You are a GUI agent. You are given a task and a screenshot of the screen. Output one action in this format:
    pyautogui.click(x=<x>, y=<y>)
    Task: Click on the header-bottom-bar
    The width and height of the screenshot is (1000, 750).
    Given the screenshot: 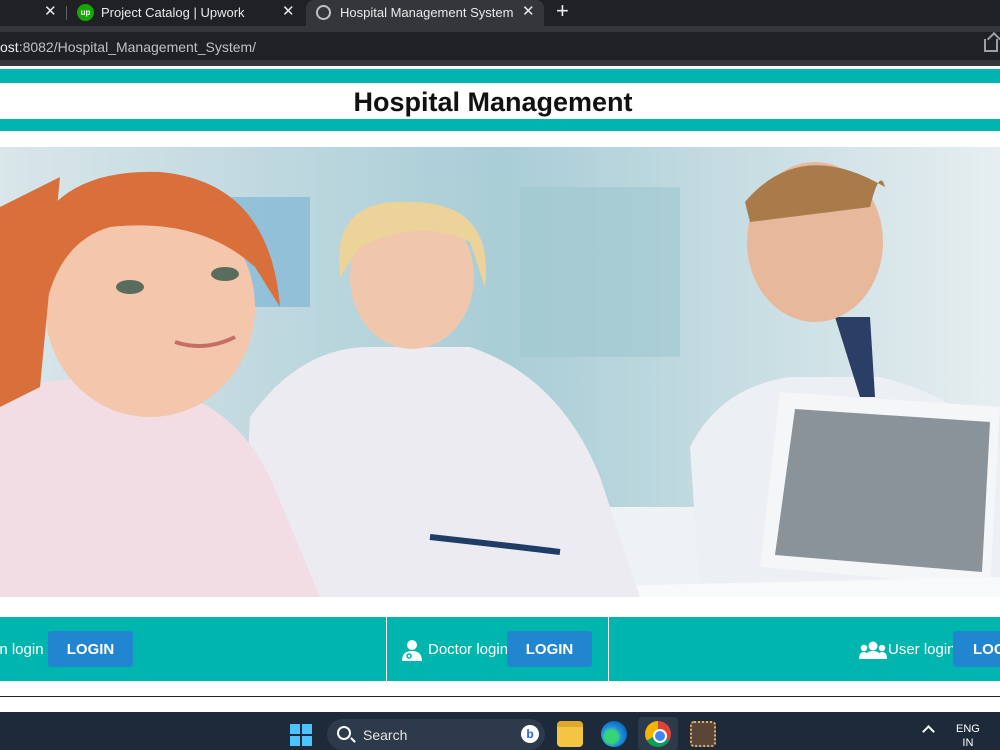 What is the action you would take?
    pyautogui.click(x=500, y=125)
    